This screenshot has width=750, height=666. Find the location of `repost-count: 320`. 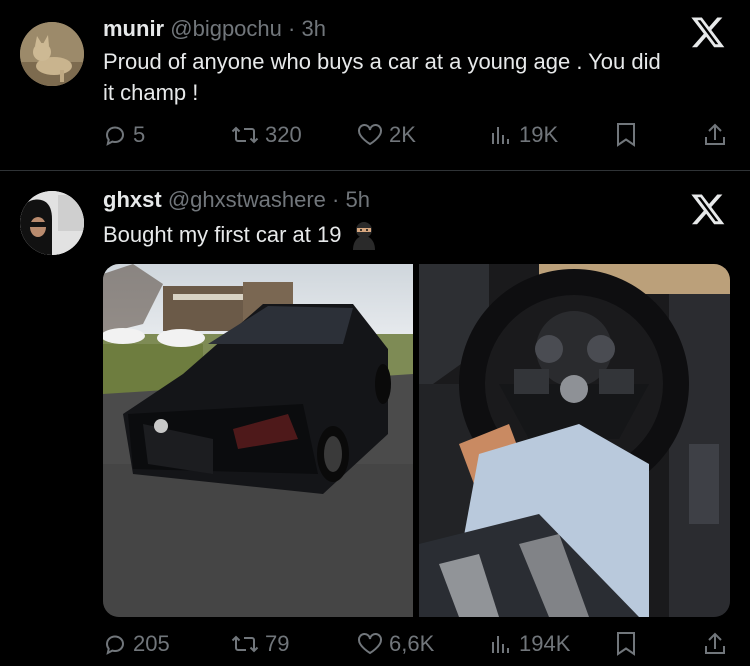

repost-count: 320 is located at coordinates (283, 134).